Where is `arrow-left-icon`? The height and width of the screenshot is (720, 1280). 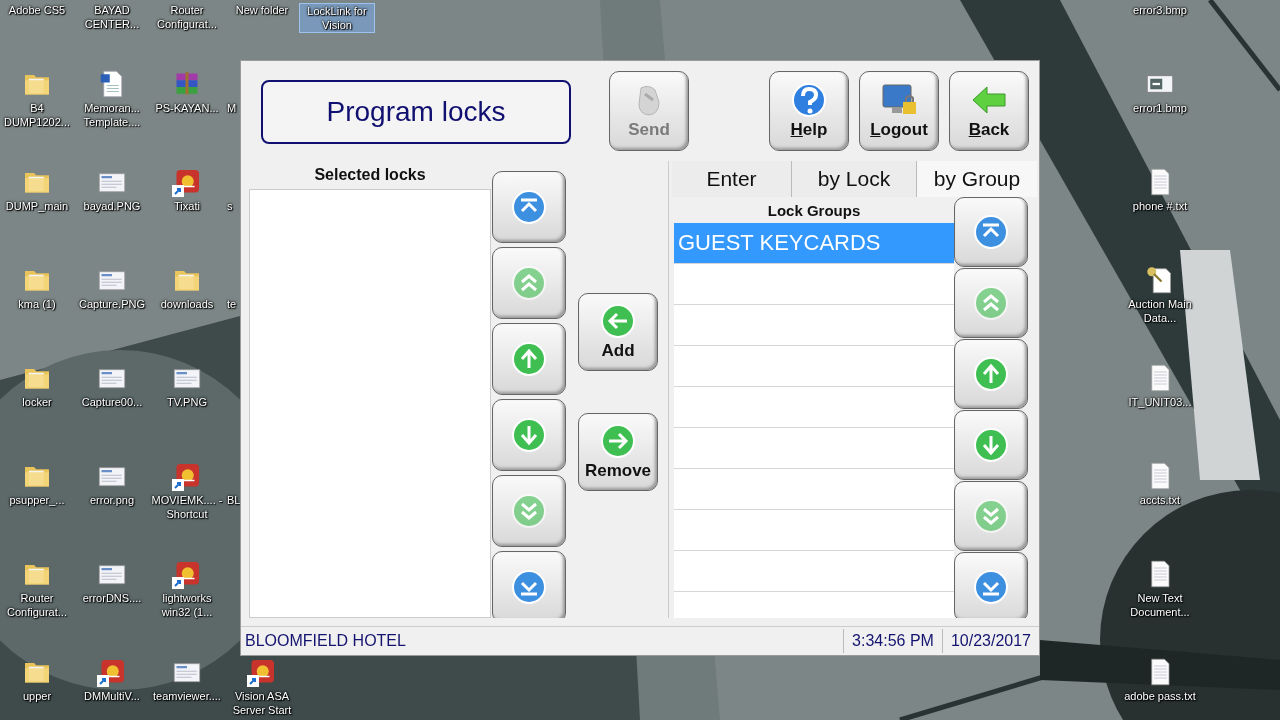 arrow-left-icon is located at coordinates (618, 321).